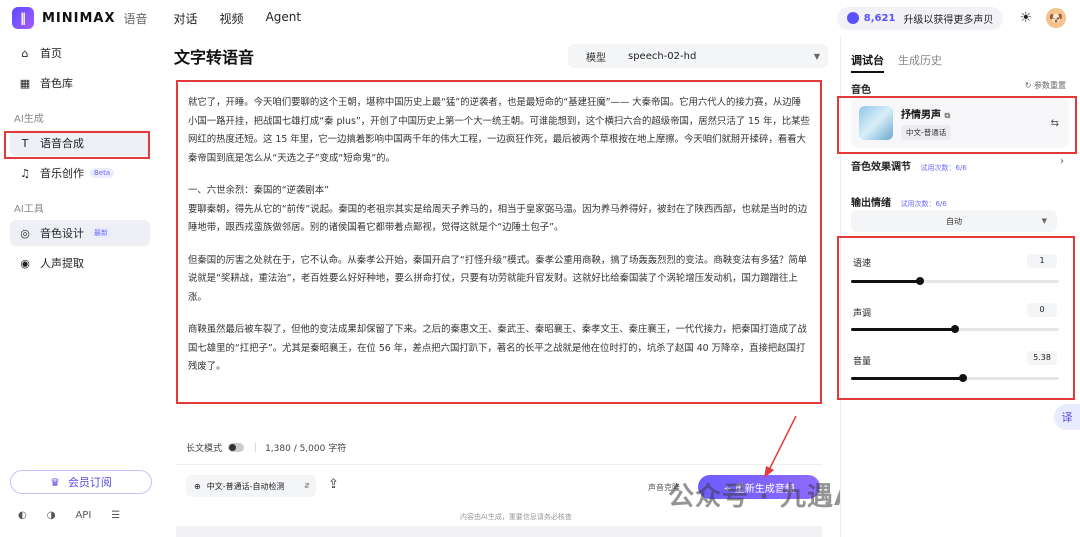 This screenshot has height=537, width=1080. Describe the element at coordinates (896, 62) in the screenshot. I see `panel-tabs: 调试台 生成历史` at that location.